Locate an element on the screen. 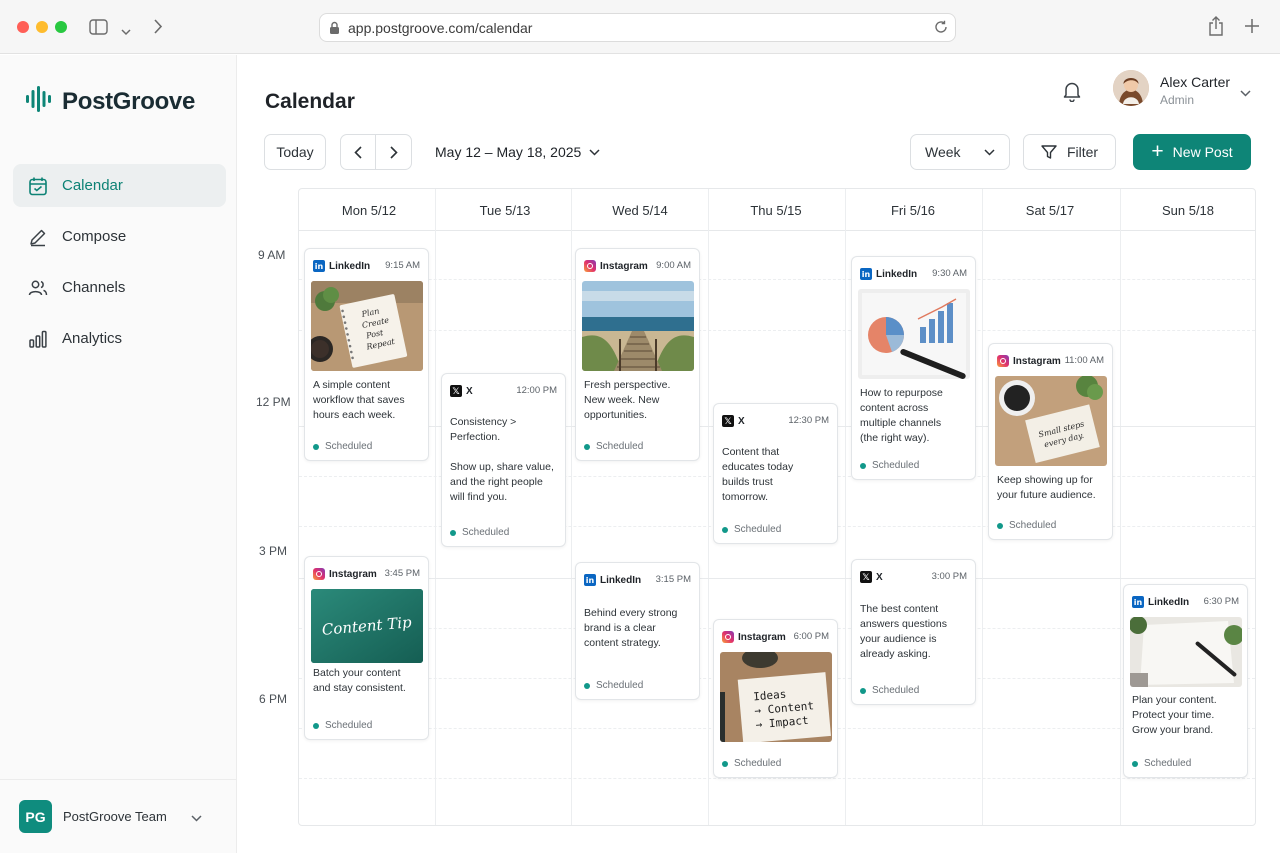 This screenshot has width=1280, height=853. time-label: 3 PM is located at coordinates (273, 551).